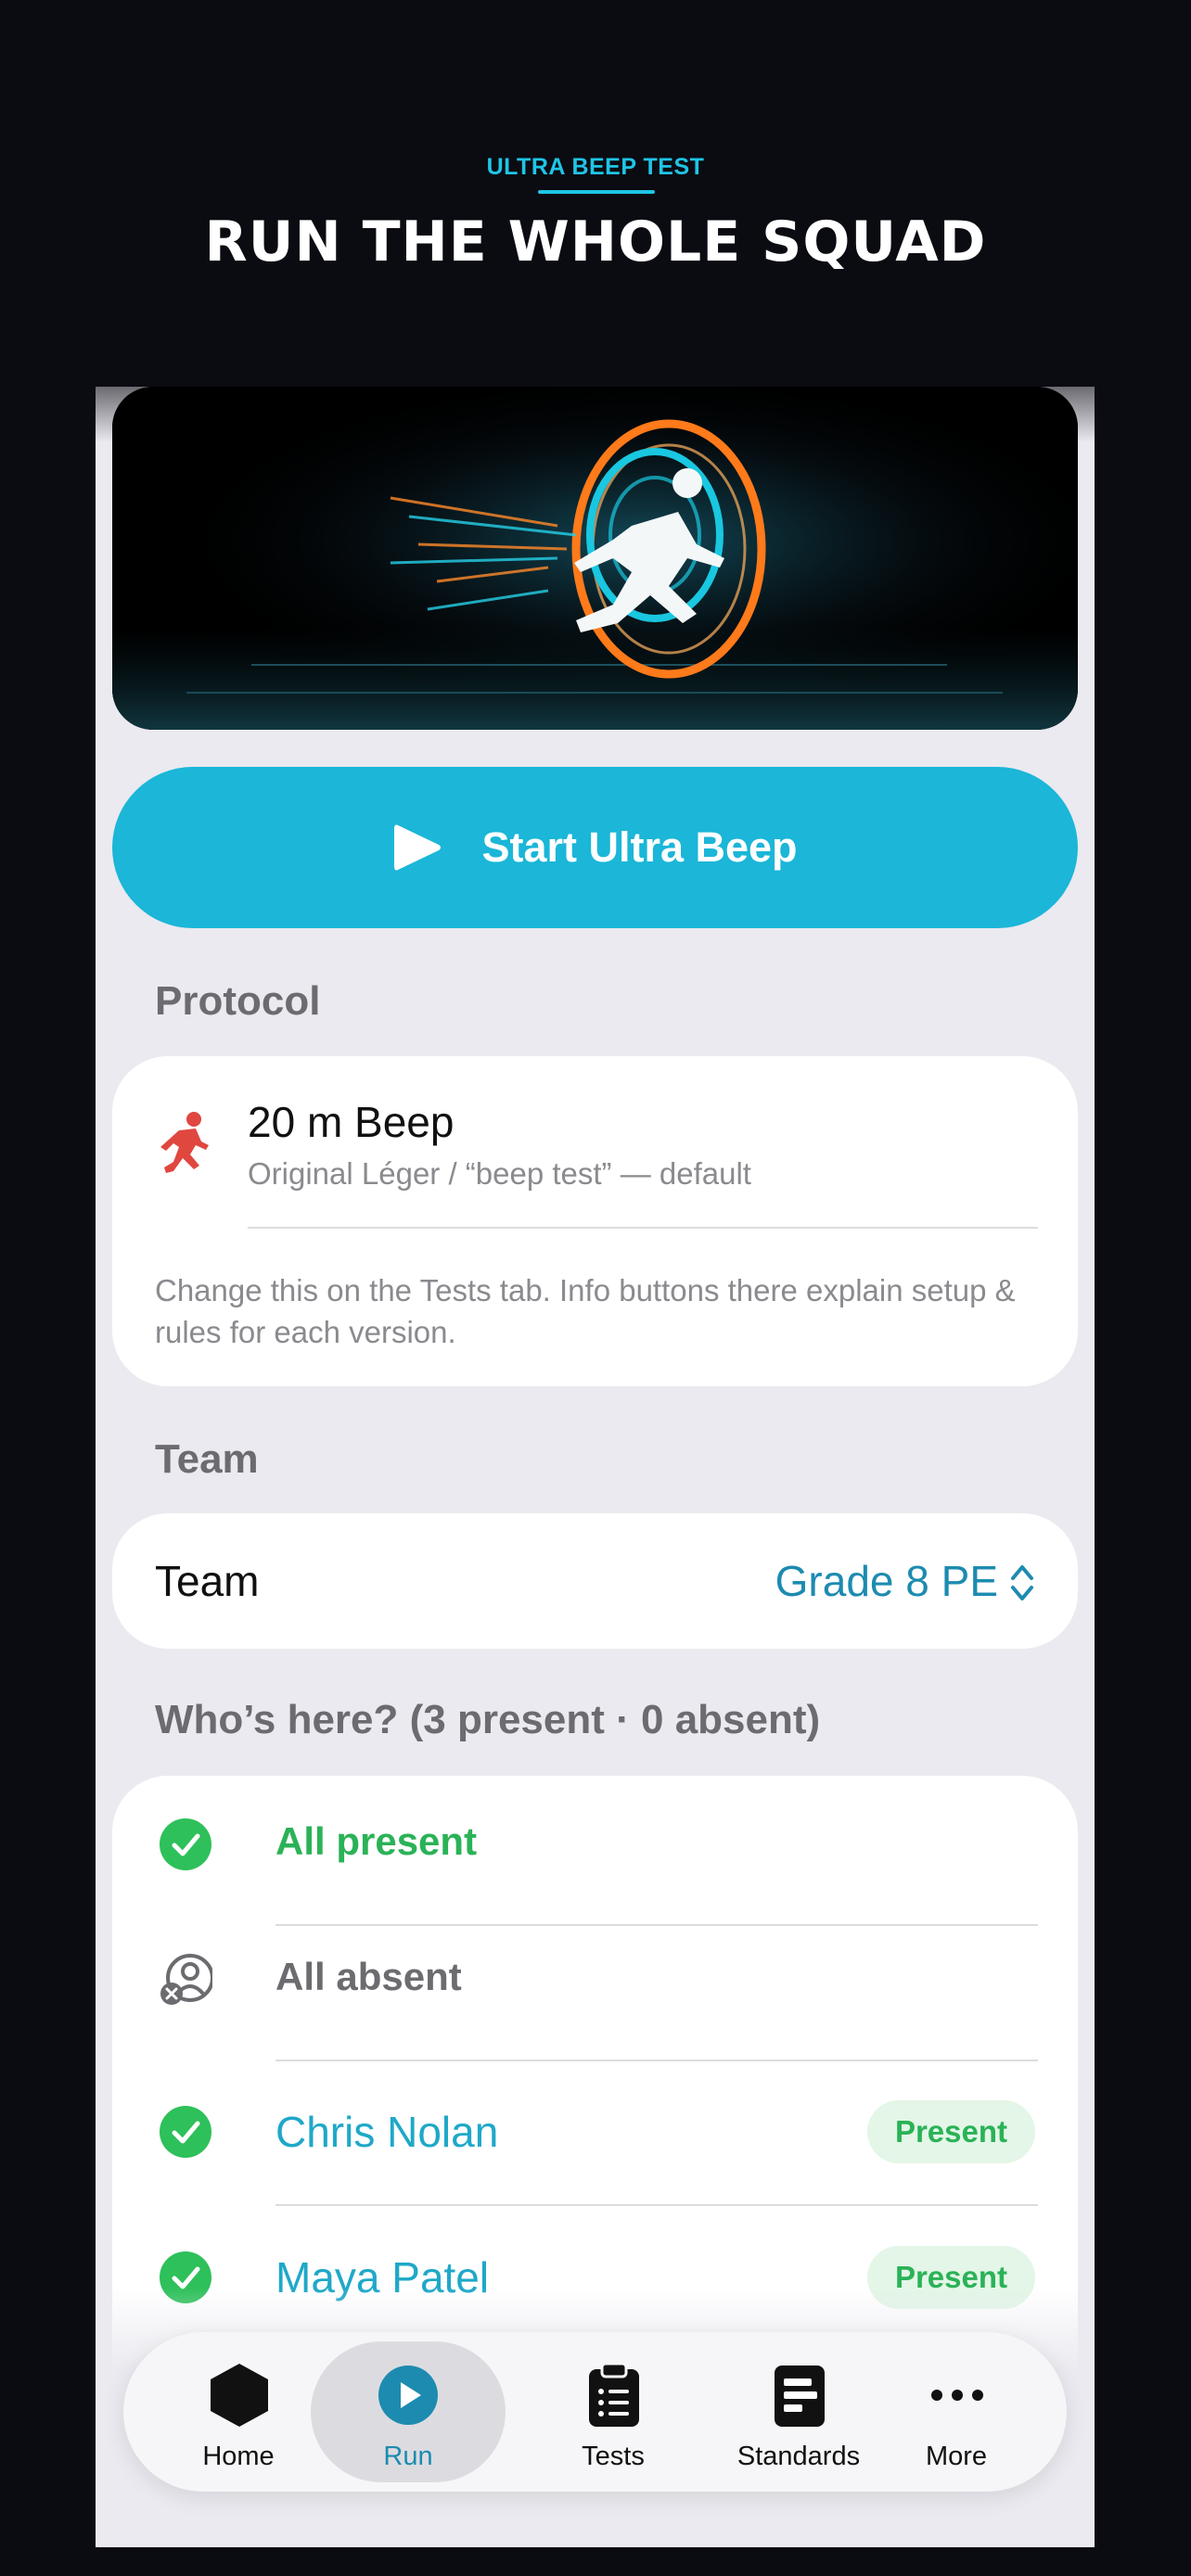  Describe the element at coordinates (1022, 1582) in the screenshot. I see `chevron-up-down-icon` at that location.